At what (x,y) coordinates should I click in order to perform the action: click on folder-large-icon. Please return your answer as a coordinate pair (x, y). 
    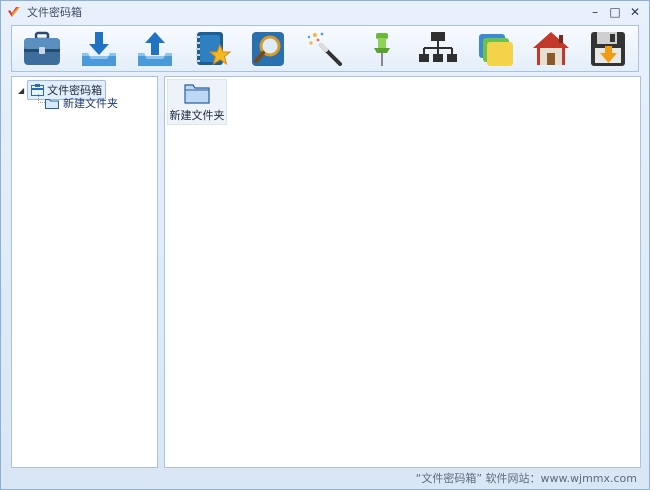
    Looking at the image, I should click on (197, 94).